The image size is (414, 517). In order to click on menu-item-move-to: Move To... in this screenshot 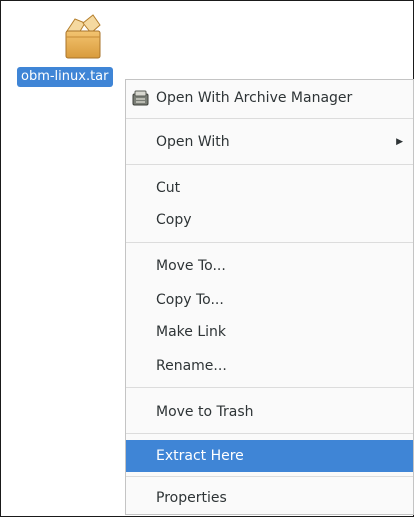, I will do `click(269, 266)`.